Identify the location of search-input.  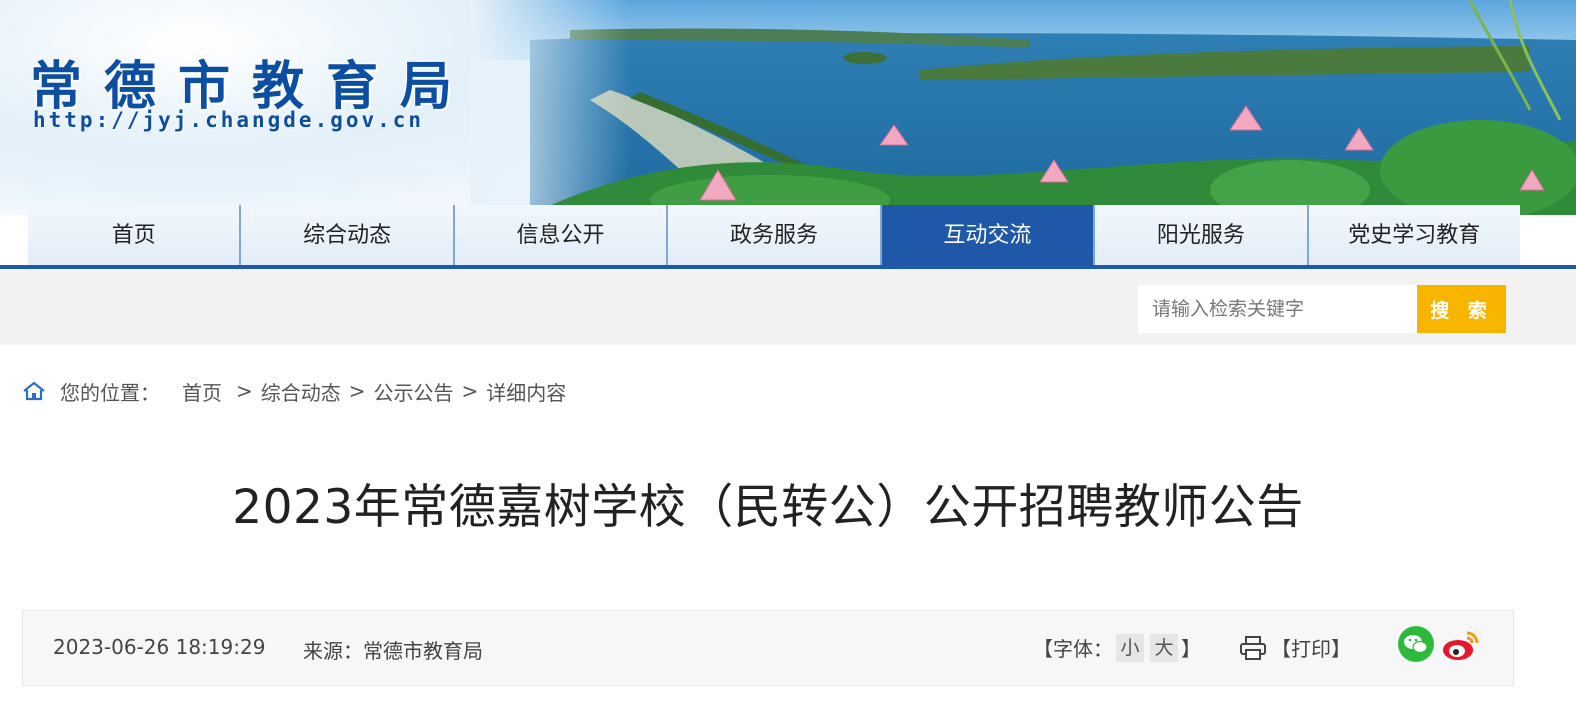
(1278, 309).